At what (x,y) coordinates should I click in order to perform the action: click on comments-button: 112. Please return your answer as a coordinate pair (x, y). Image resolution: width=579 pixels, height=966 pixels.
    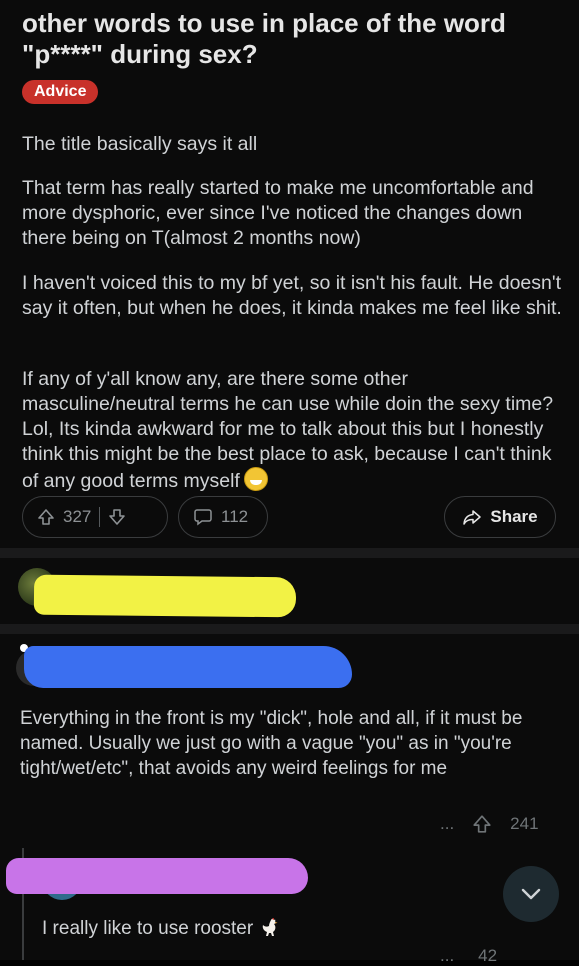
    Looking at the image, I should click on (223, 517).